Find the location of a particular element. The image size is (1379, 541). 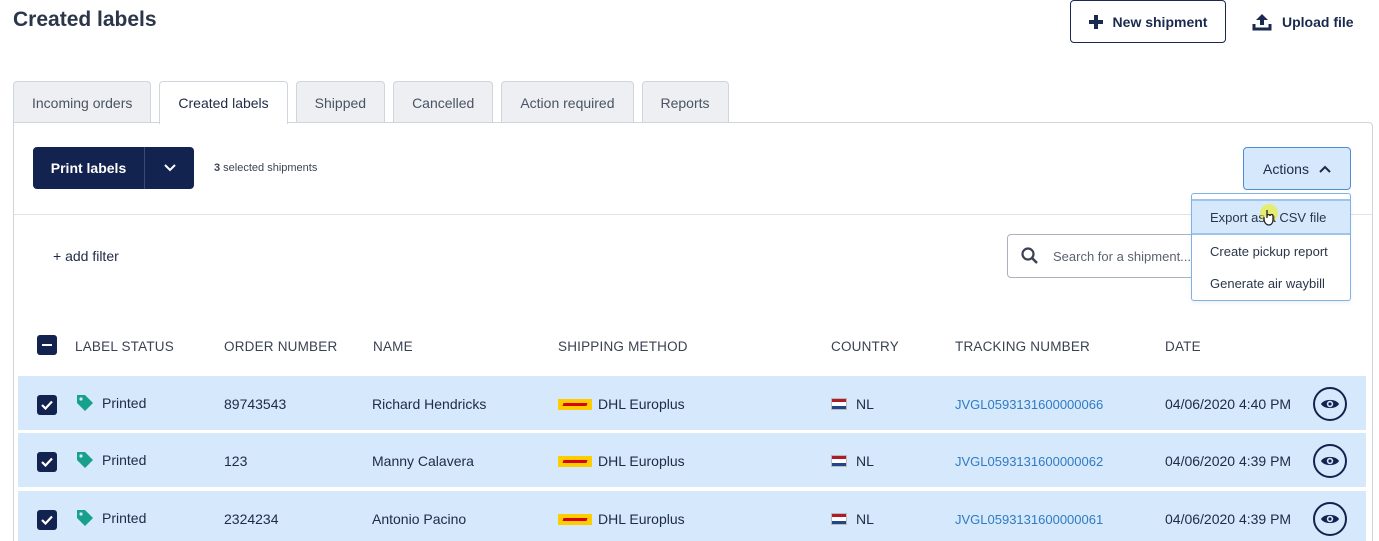

menu-item-create-pickup-report: Create pickup report is located at coordinates (1271, 251).